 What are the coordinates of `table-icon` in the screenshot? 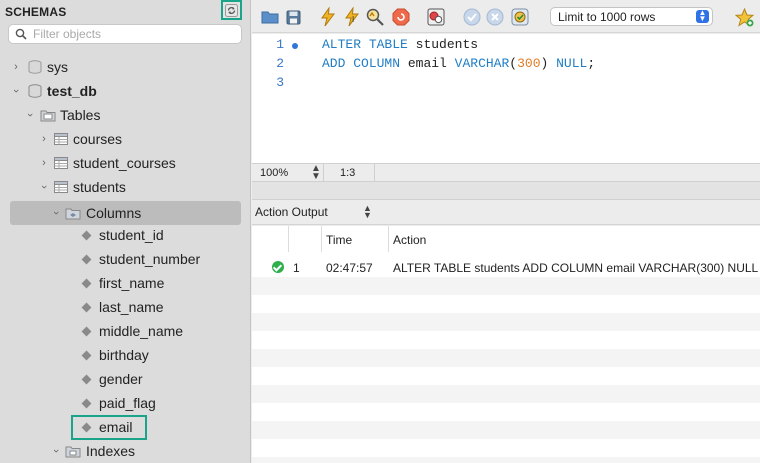 It's located at (61, 187).